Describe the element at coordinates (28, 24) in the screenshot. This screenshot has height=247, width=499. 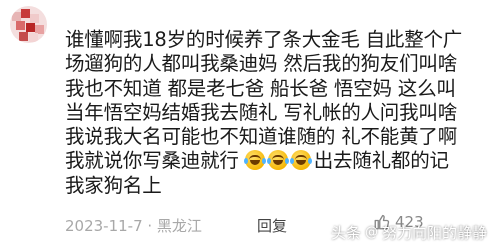
I see `avatar` at that location.